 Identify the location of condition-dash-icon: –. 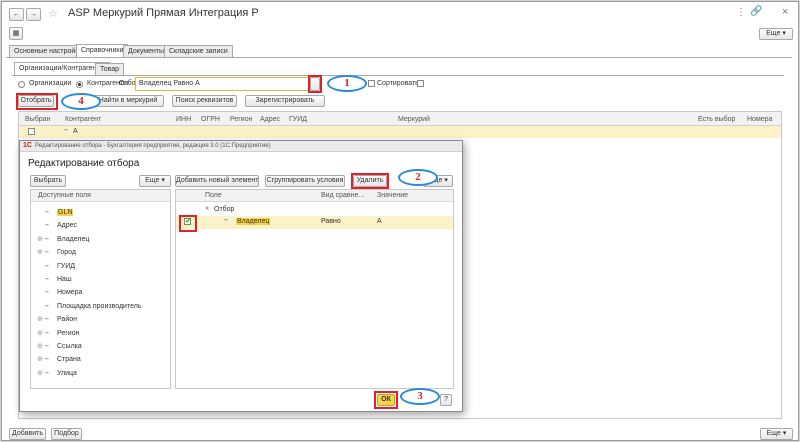
(226, 220).